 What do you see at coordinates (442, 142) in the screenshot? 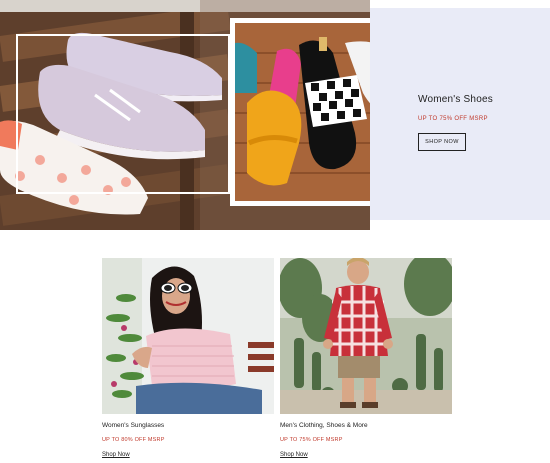
I see `shop-now-button: SHOP NOW` at bounding box center [442, 142].